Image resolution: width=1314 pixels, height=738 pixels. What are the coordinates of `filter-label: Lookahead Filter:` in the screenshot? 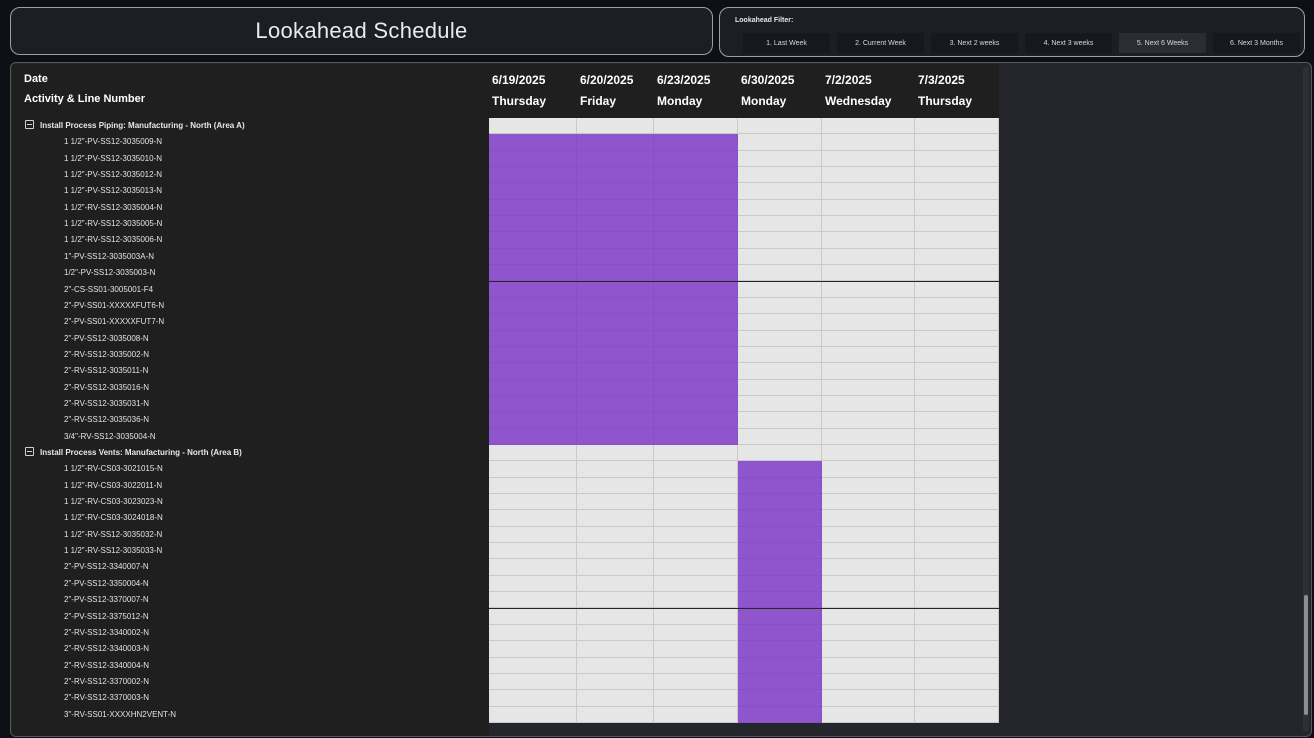 It's located at (764, 20).